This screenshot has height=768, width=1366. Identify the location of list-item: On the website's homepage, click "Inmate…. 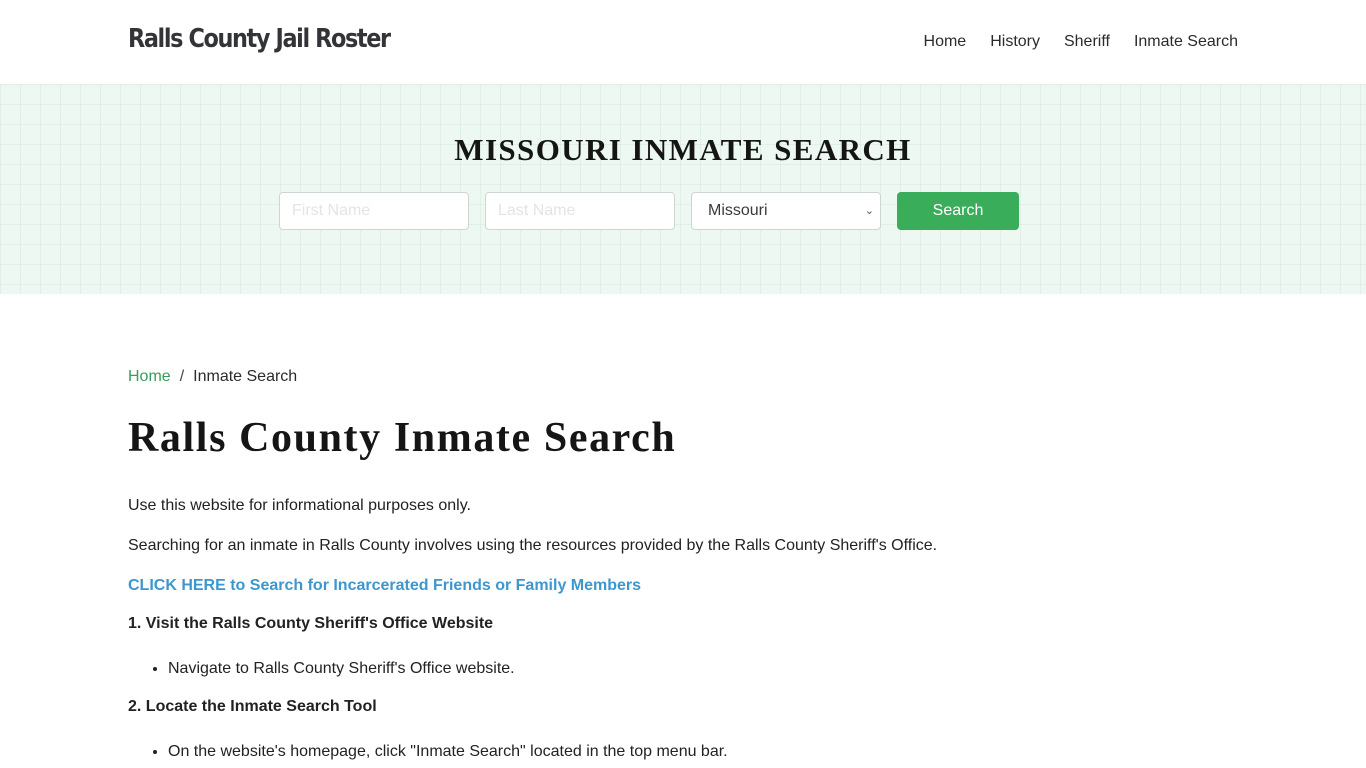
(703, 752).